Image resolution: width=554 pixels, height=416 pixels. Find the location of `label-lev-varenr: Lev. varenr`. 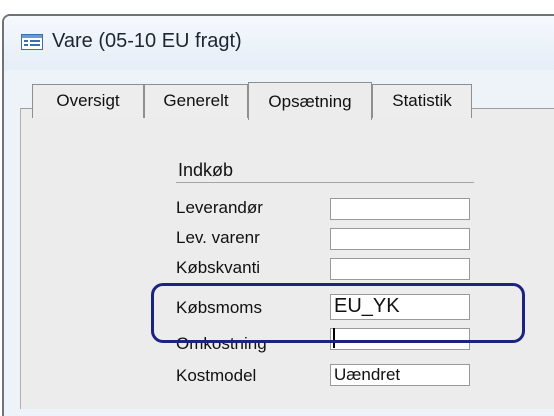

label-lev-varenr: Lev. varenr is located at coordinates (218, 237).